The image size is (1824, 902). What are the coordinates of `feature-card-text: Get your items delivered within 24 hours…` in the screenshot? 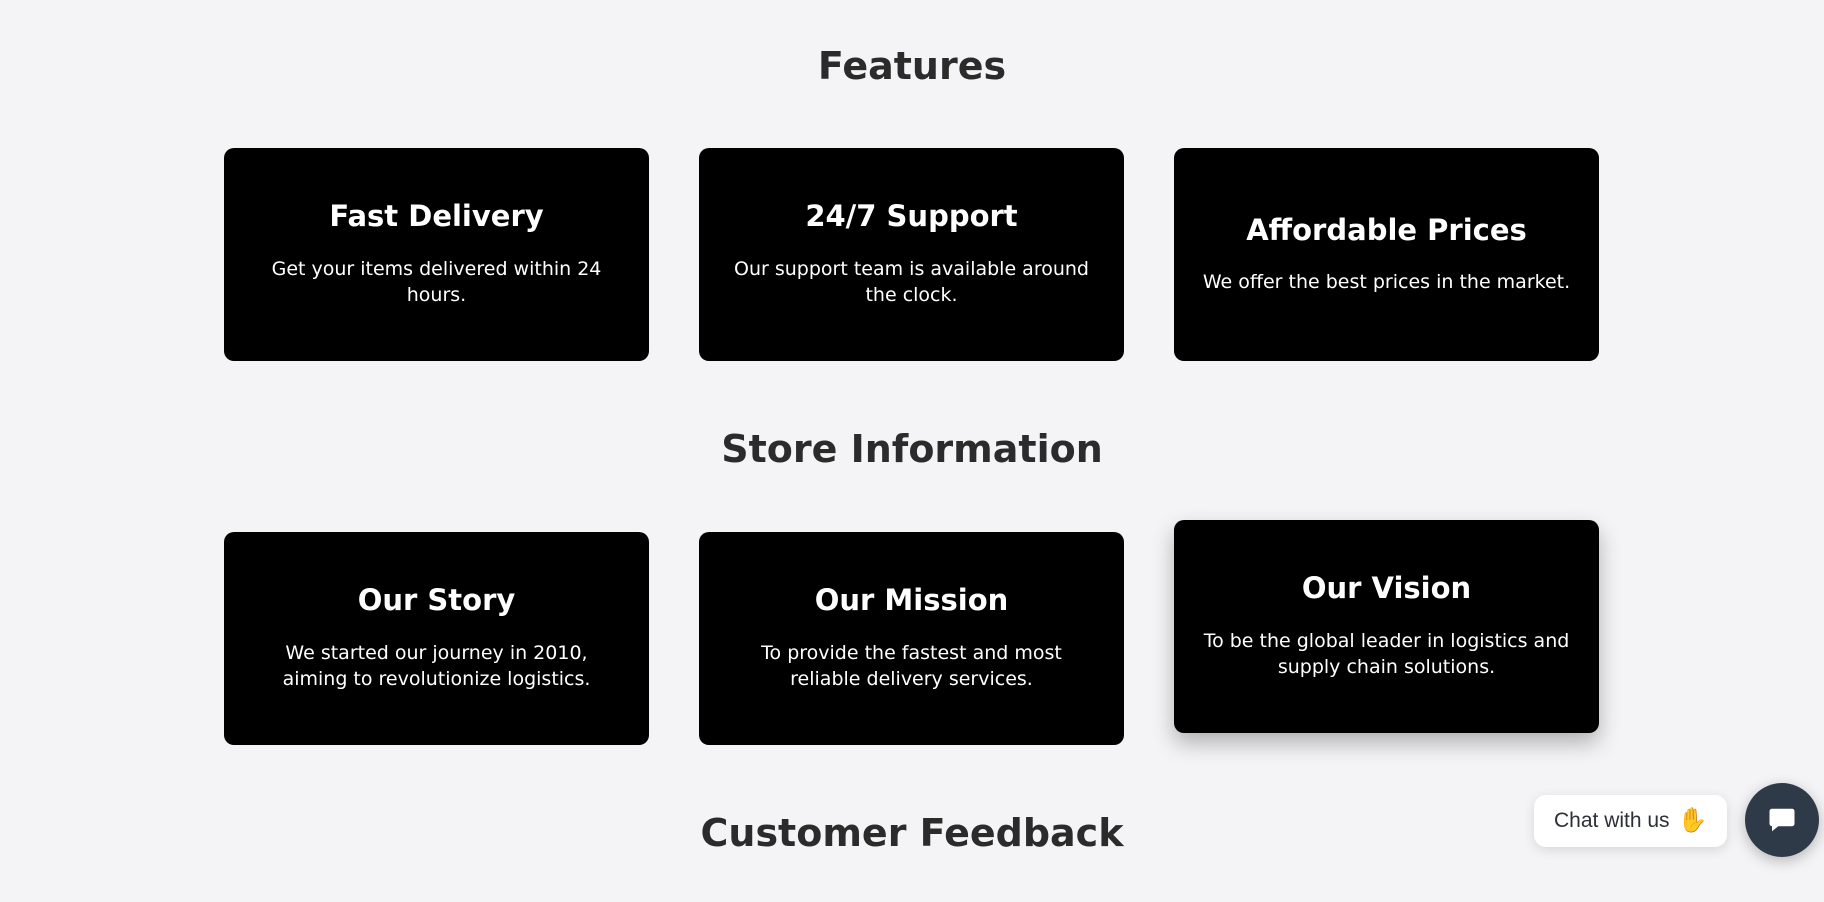 It's located at (436, 282).